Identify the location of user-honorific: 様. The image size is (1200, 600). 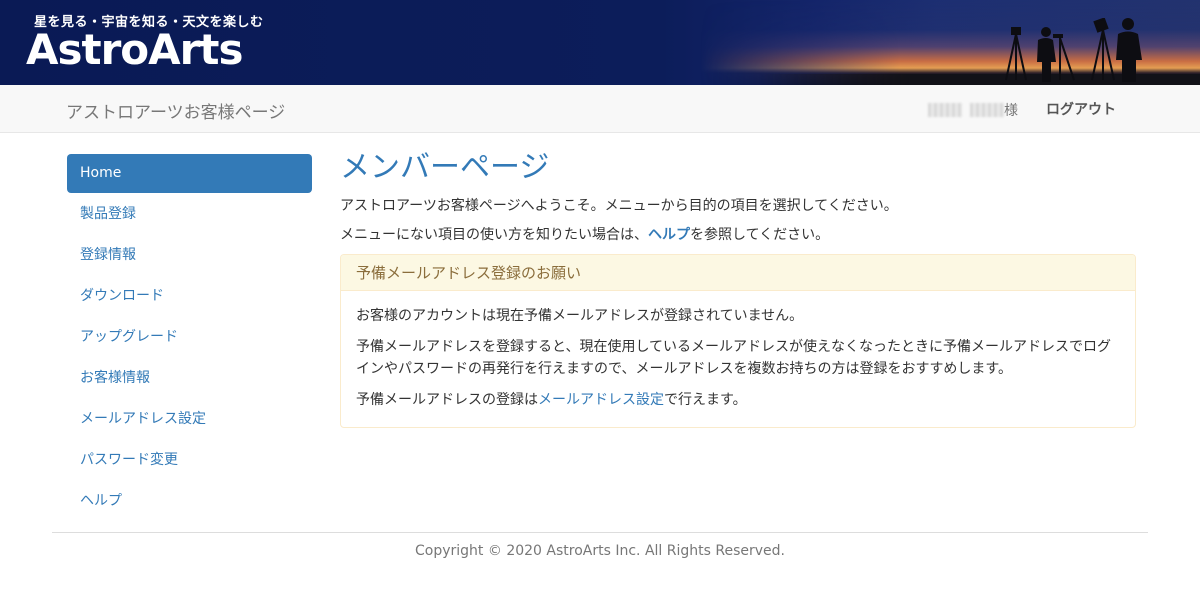
(1011, 111).